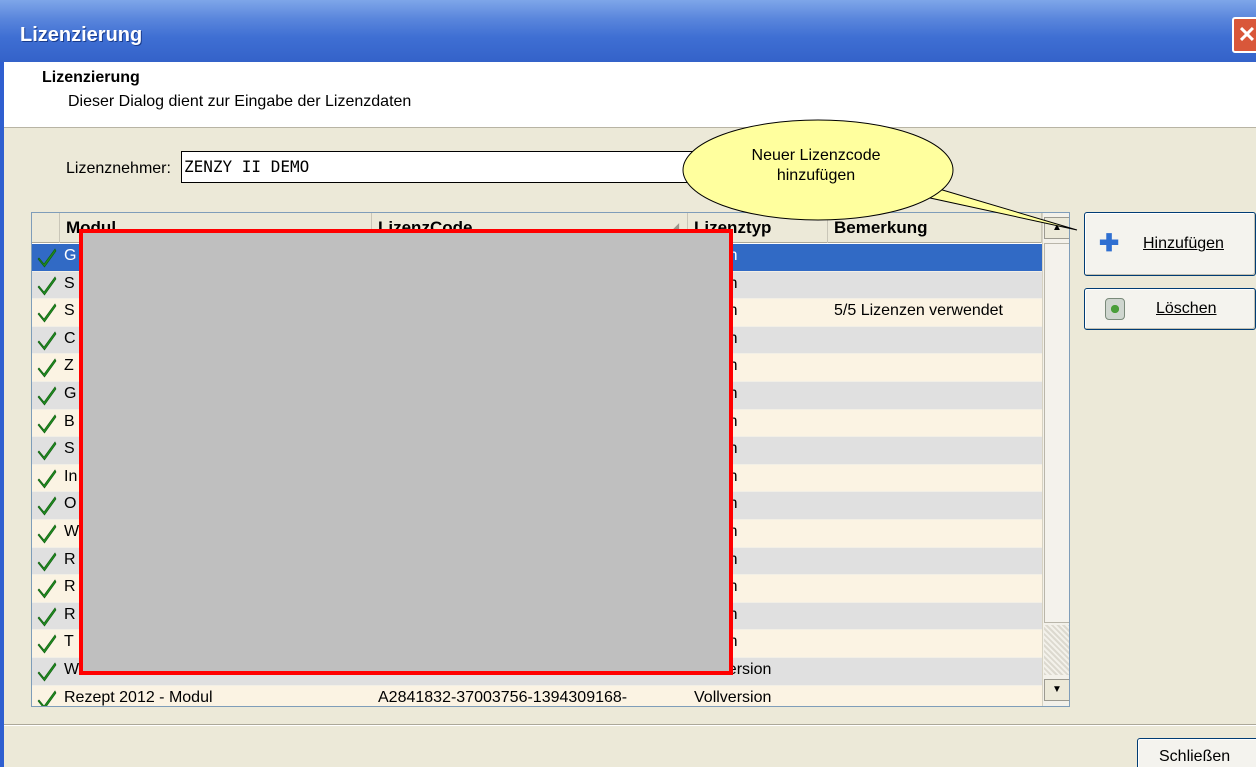  I want to click on close-button: Schließen, so click(1196, 752).